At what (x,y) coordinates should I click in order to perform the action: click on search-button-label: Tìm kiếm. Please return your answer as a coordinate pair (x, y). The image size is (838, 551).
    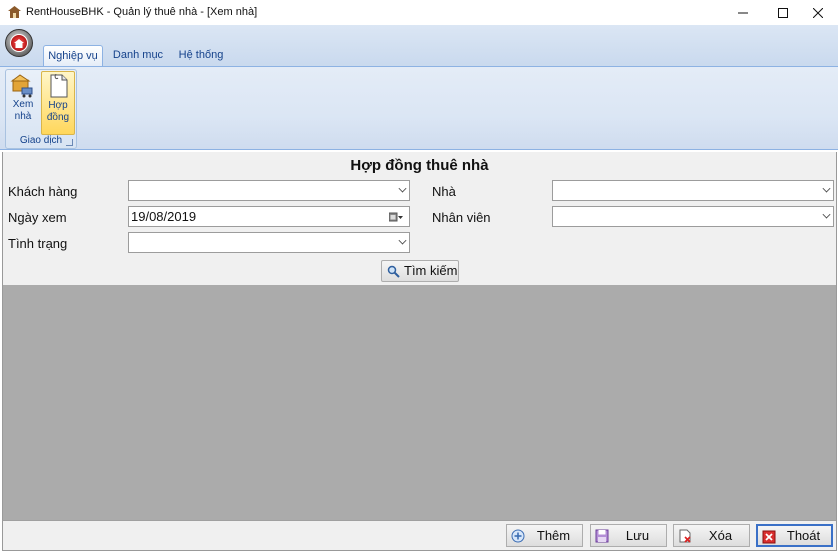
    Looking at the image, I should click on (431, 270).